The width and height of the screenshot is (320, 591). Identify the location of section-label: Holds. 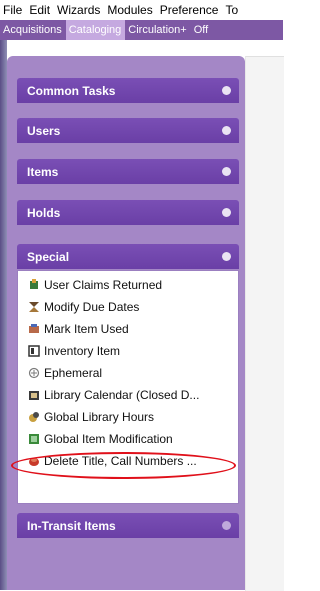
(44, 212).